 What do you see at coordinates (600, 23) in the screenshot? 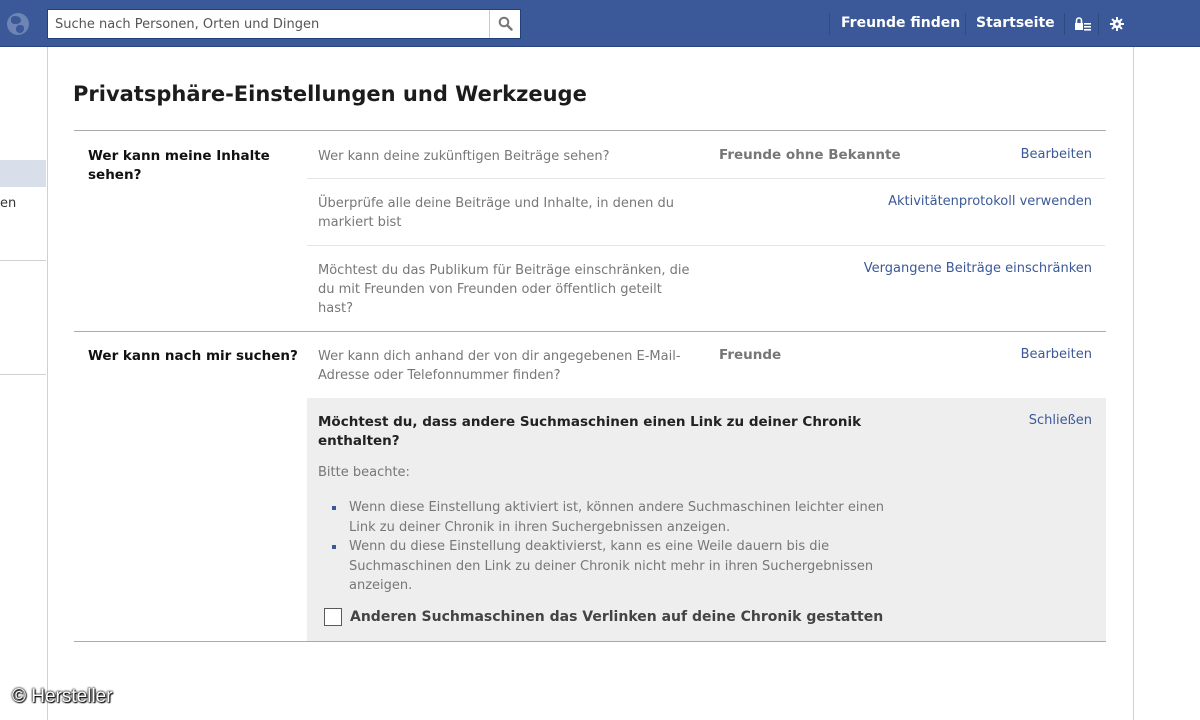
I see `top-navigation-bar: Freunde finden Startseite` at bounding box center [600, 23].